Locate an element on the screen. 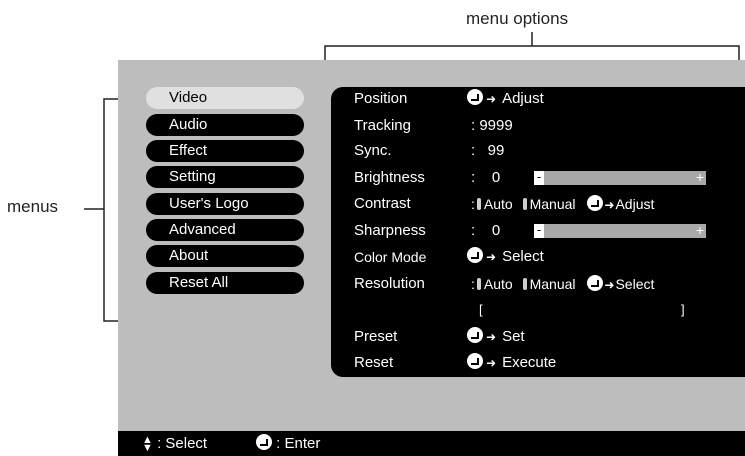  menu-item-about: About is located at coordinates (225, 256).